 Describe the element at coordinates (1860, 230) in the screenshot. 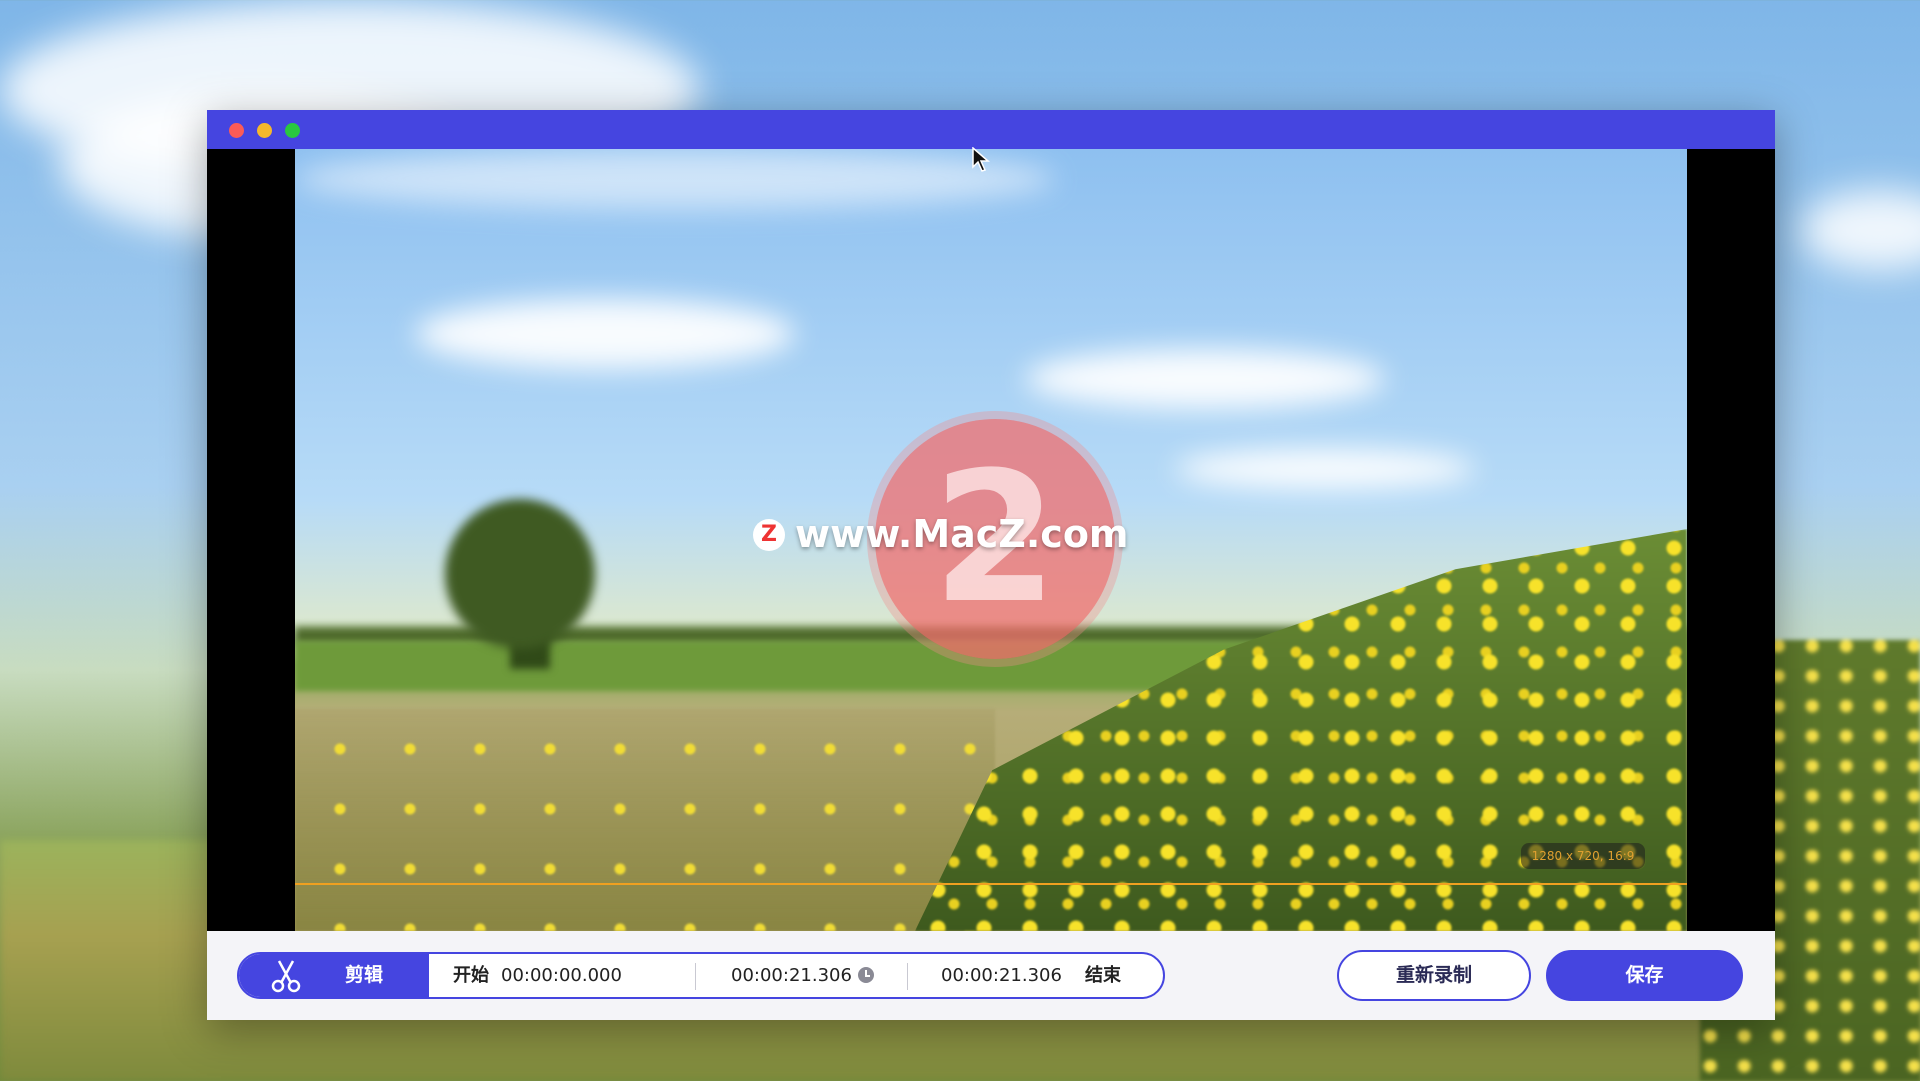

I see `background-cloud` at that location.